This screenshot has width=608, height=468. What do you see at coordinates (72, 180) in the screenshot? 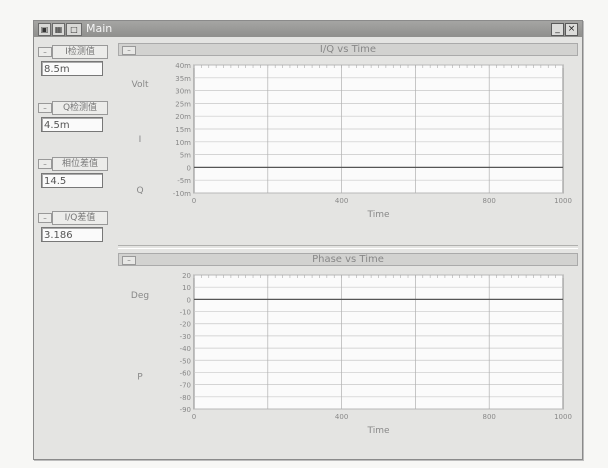
I see `indicator-value: 14.5` at bounding box center [72, 180].